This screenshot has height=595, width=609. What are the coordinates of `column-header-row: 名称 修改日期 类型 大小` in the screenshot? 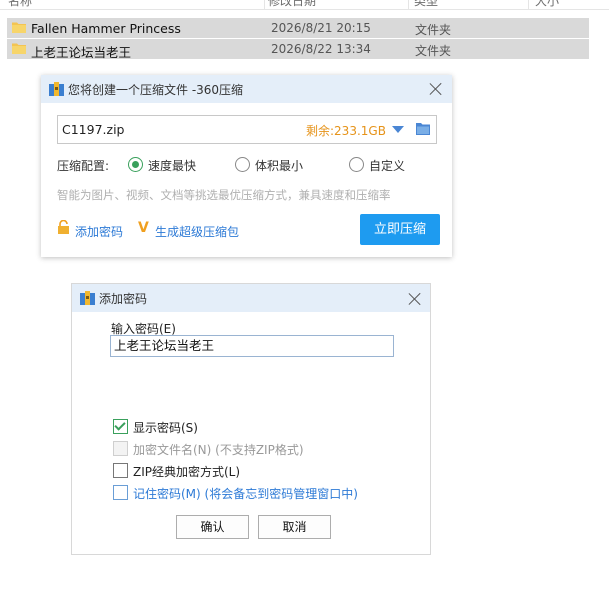 It's located at (304, 5).